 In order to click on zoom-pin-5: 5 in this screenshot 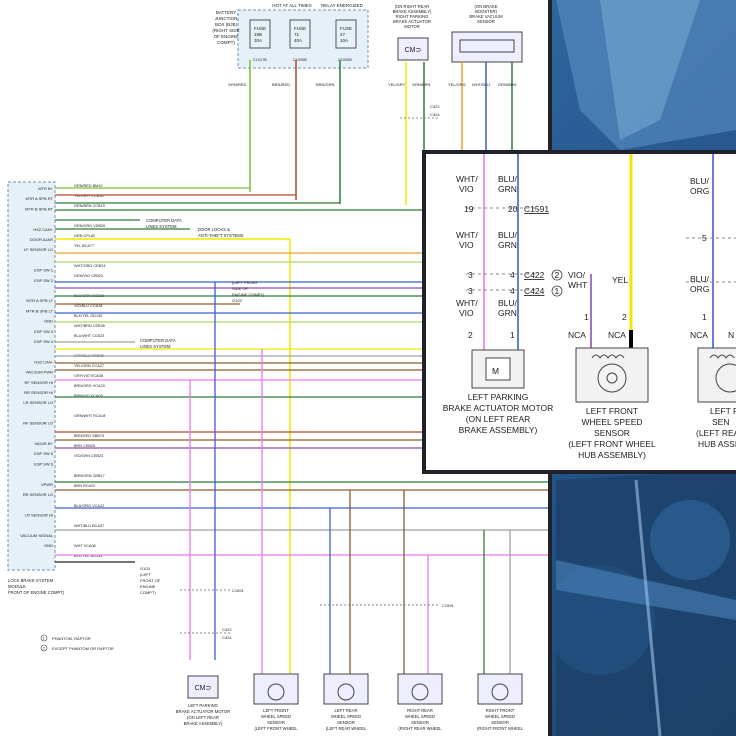, I will do `click(704, 238)`.